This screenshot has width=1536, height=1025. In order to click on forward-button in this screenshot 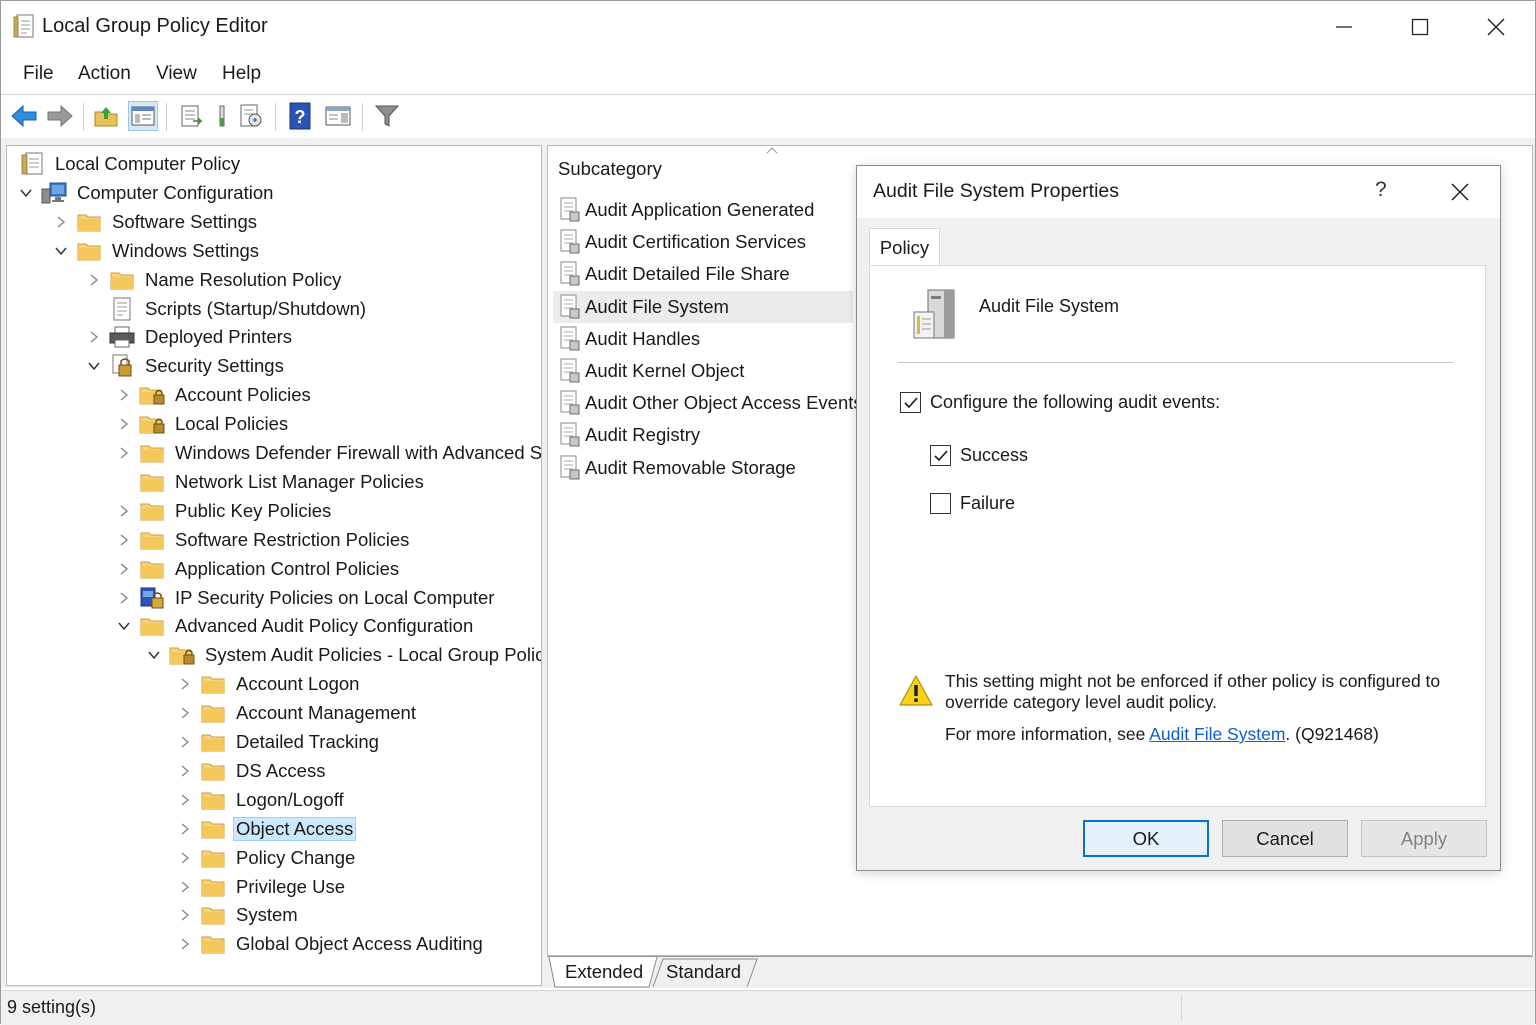, I will do `click(60, 116)`.